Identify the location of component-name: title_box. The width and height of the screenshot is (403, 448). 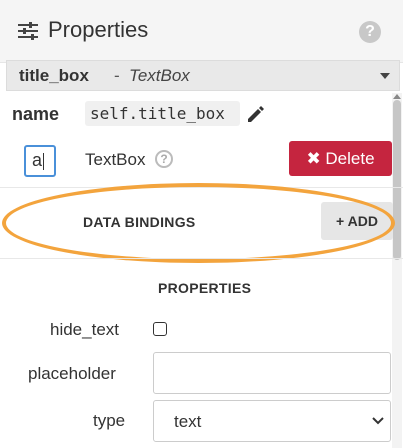
(54, 75).